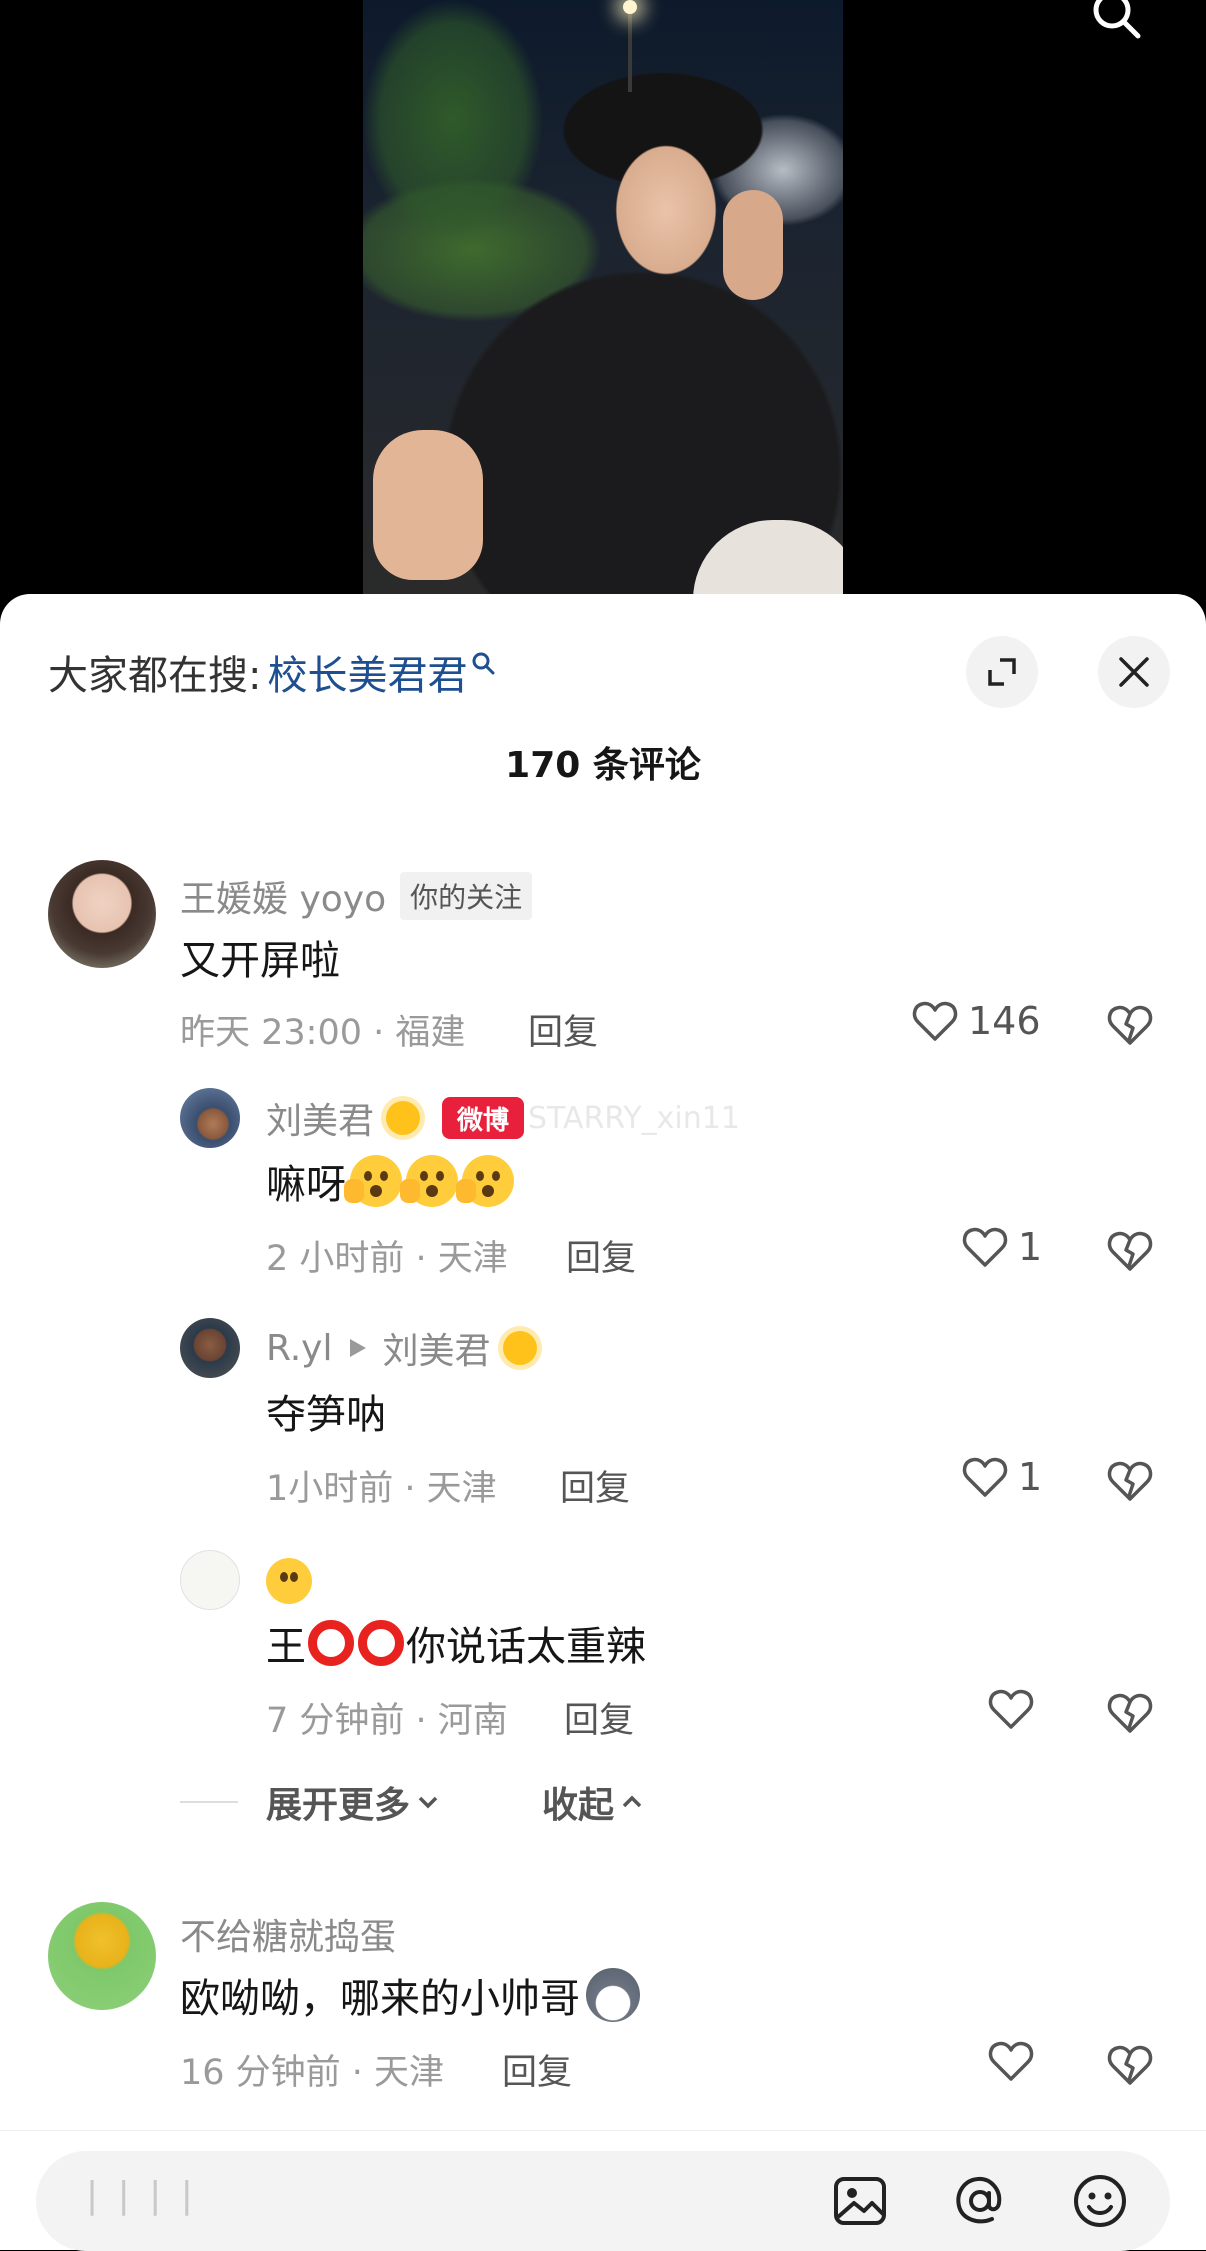 The width and height of the screenshot is (1206, 2251). I want to click on thread-controls: 展开更多 收起, so click(413, 1802).